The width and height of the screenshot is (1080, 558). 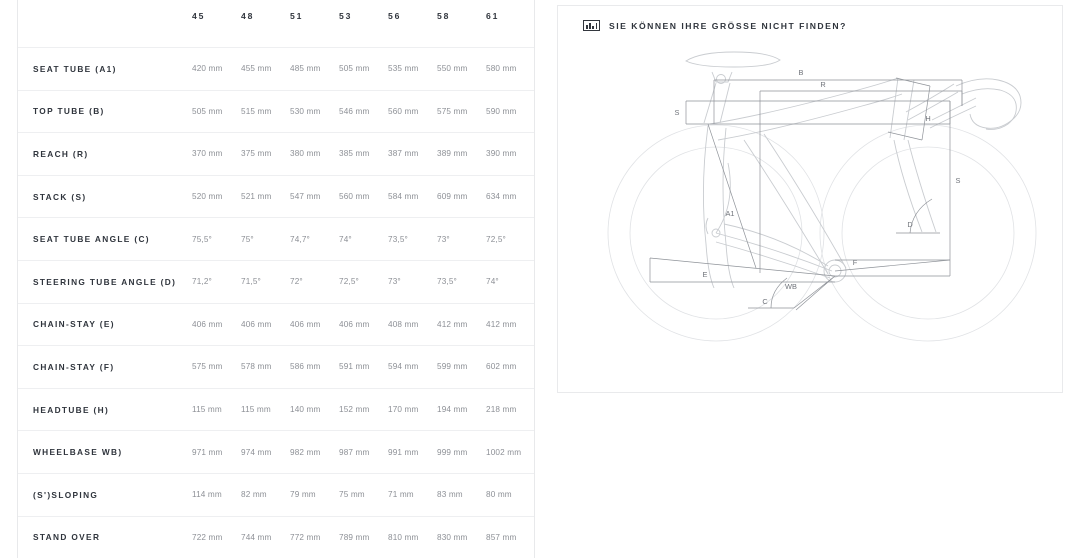 I want to click on row-value: 575 mm, so click(x=452, y=111).